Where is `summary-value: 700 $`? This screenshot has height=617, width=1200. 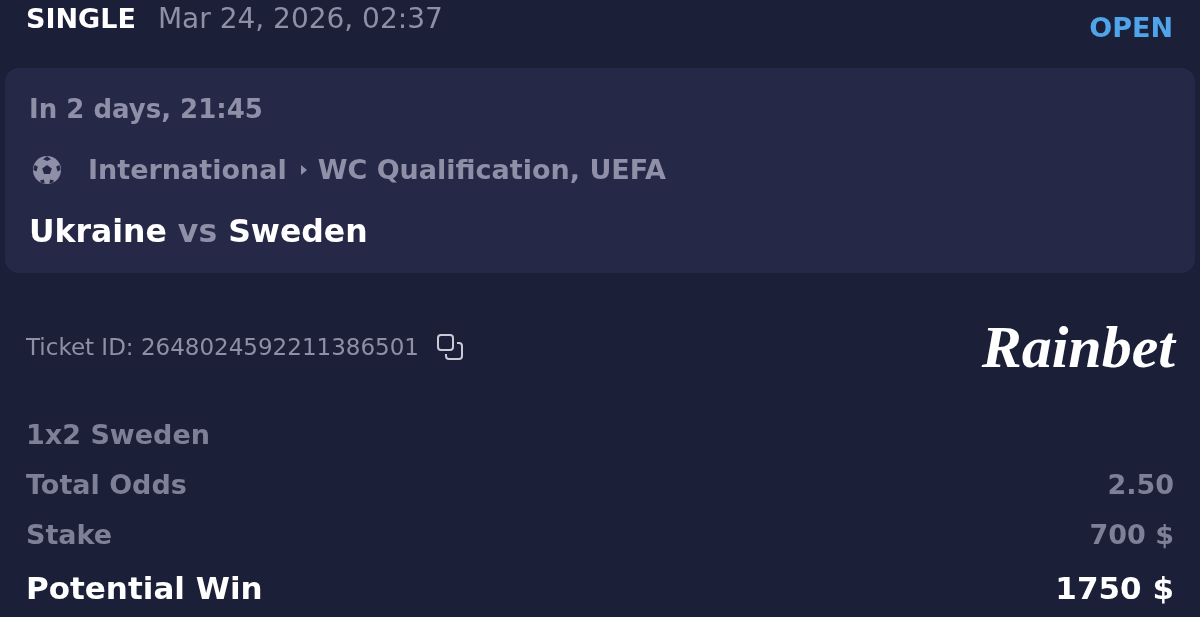
summary-value: 700 $ is located at coordinates (1131, 534).